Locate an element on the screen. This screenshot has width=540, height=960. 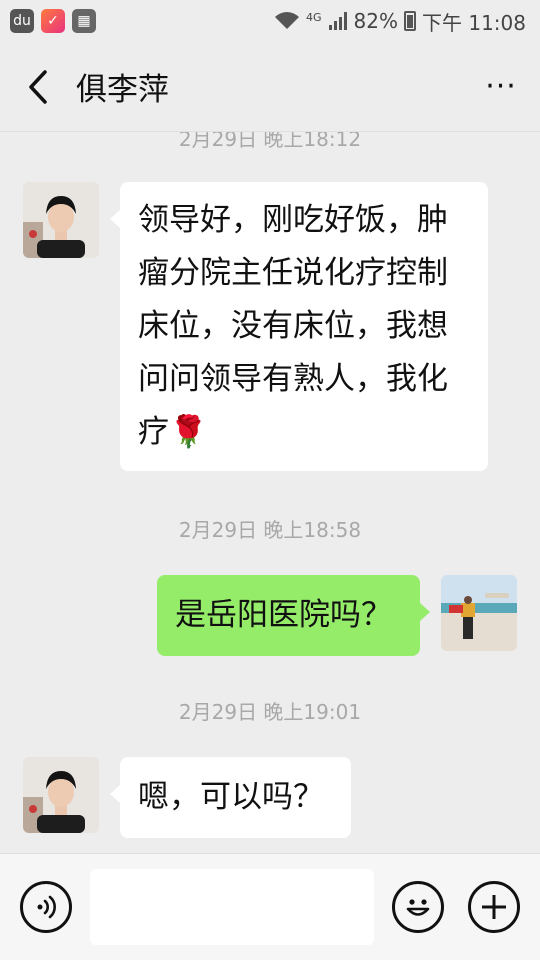
message-input is located at coordinates (232, 907).